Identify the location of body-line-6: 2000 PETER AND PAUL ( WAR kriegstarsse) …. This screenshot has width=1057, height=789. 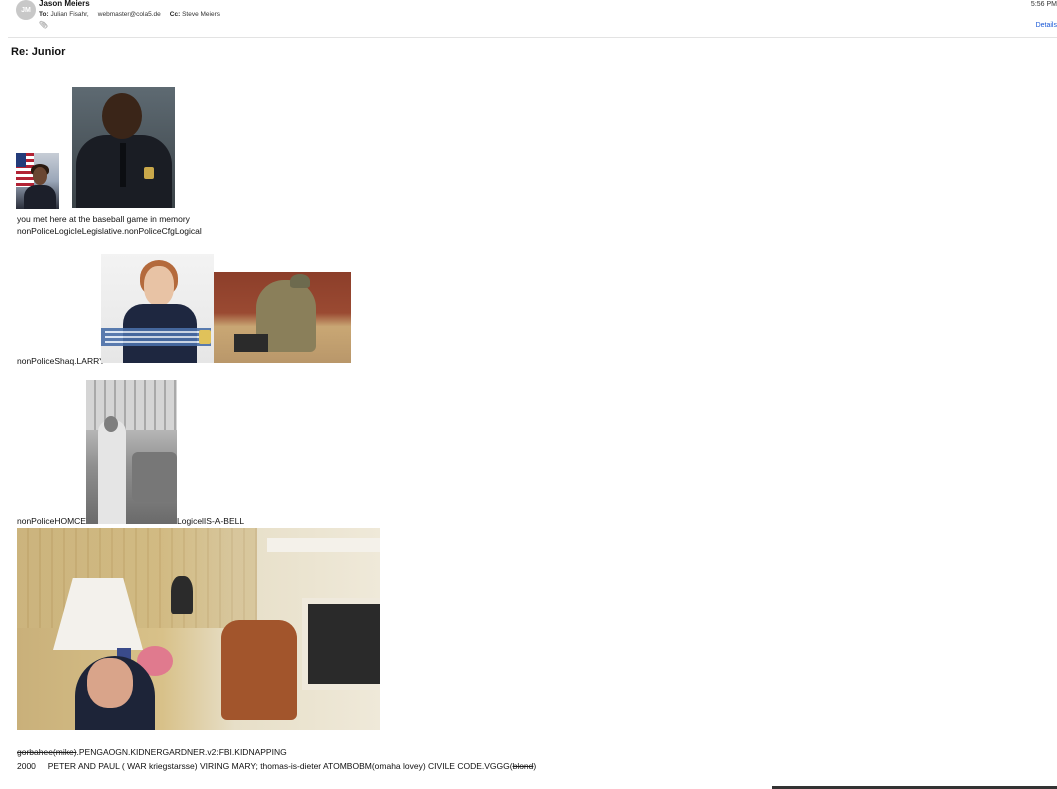
(276, 766).